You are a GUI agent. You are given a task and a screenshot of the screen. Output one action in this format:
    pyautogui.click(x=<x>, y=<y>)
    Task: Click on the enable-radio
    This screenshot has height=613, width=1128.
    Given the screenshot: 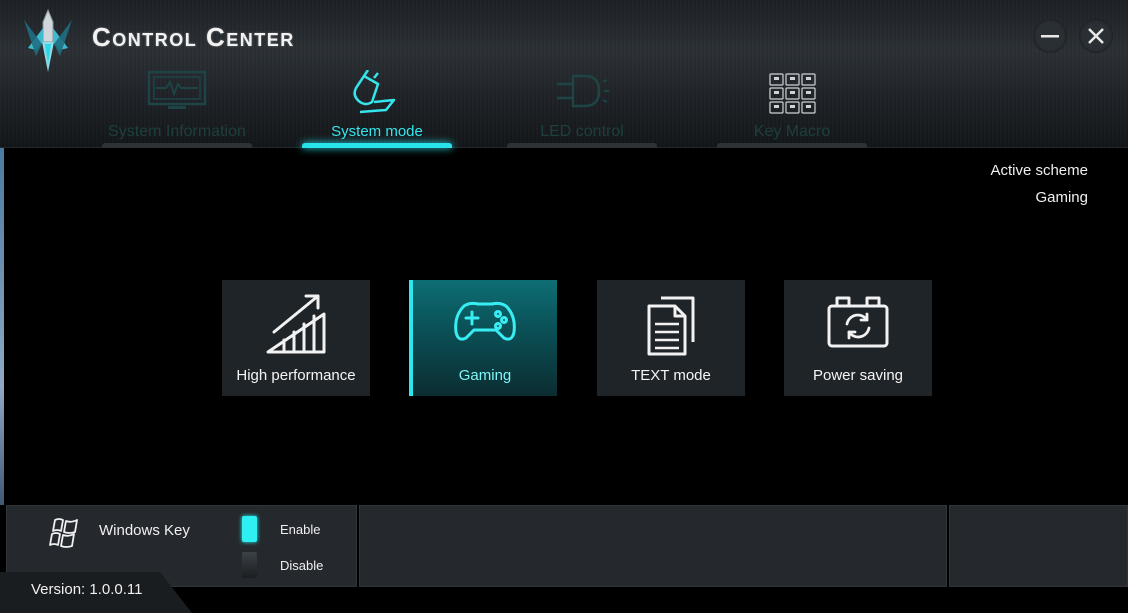 What is the action you would take?
    pyautogui.click(x=249, y=529)
    